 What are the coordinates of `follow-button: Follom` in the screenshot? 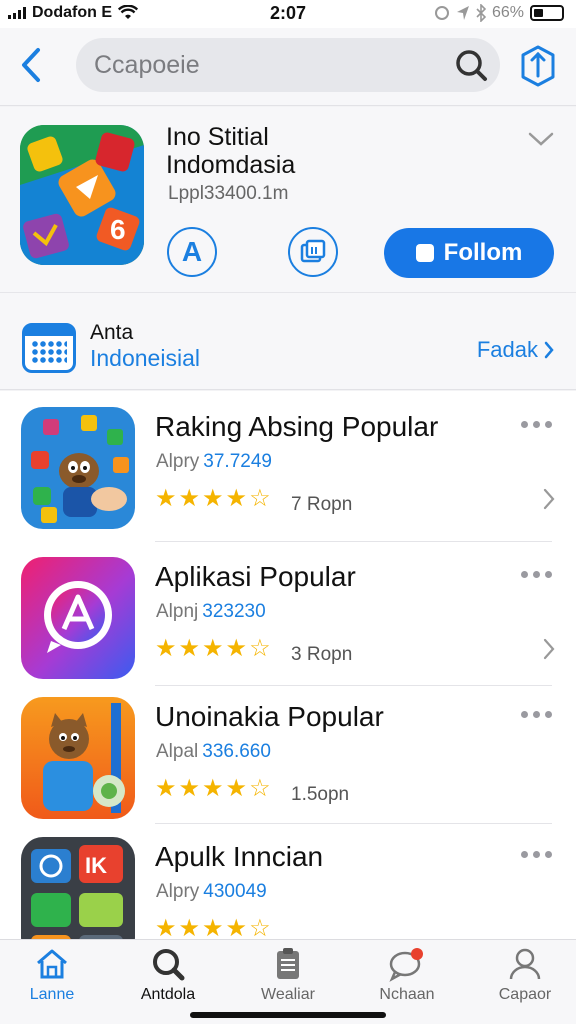 It's located at (469, 253).